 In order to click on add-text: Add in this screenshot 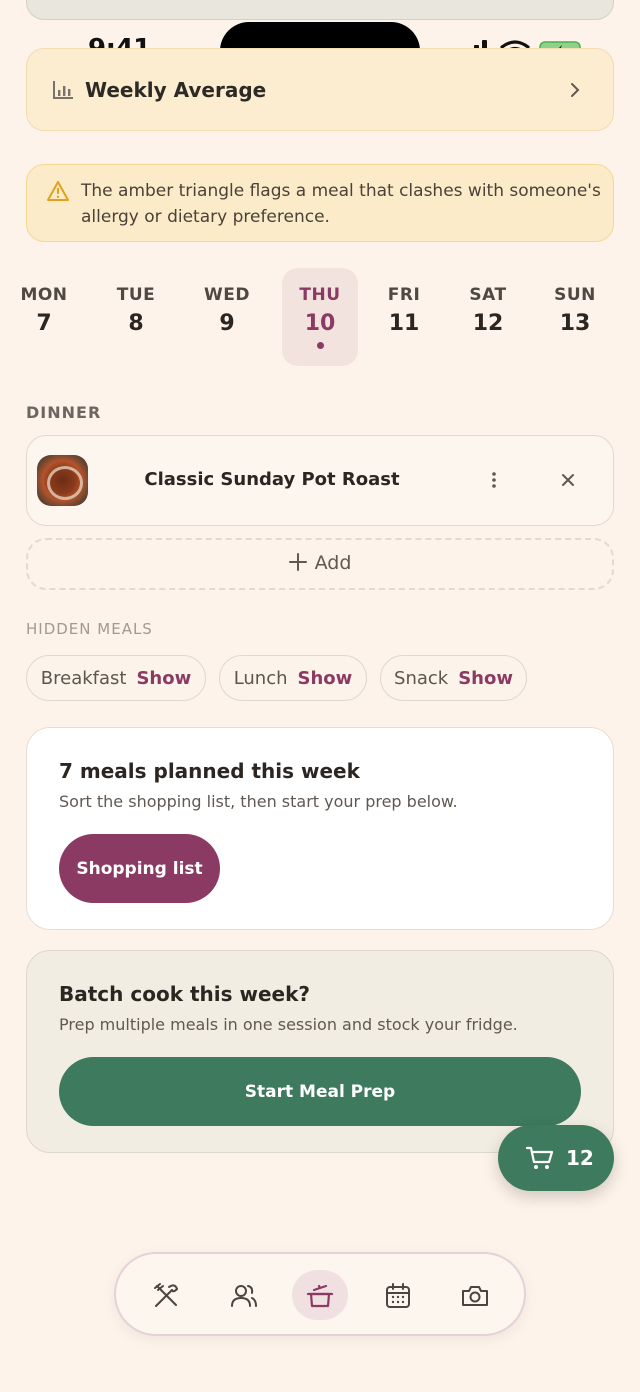, I will do `click(333, 563)`.